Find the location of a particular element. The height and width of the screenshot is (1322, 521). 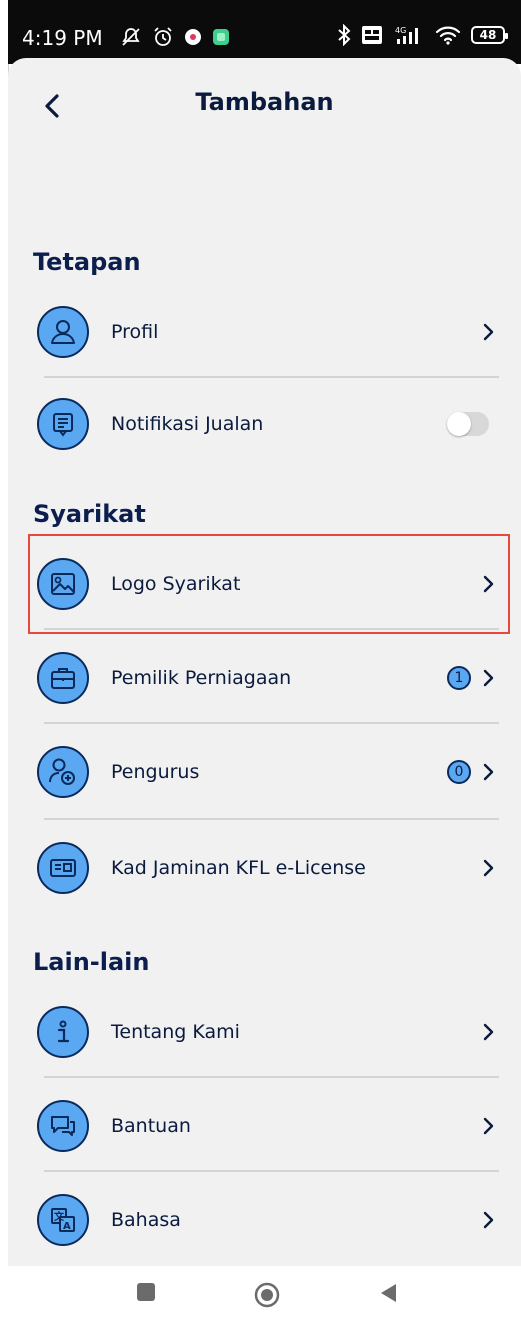

page-title: Tambahan is located at coordinates (264, 102).